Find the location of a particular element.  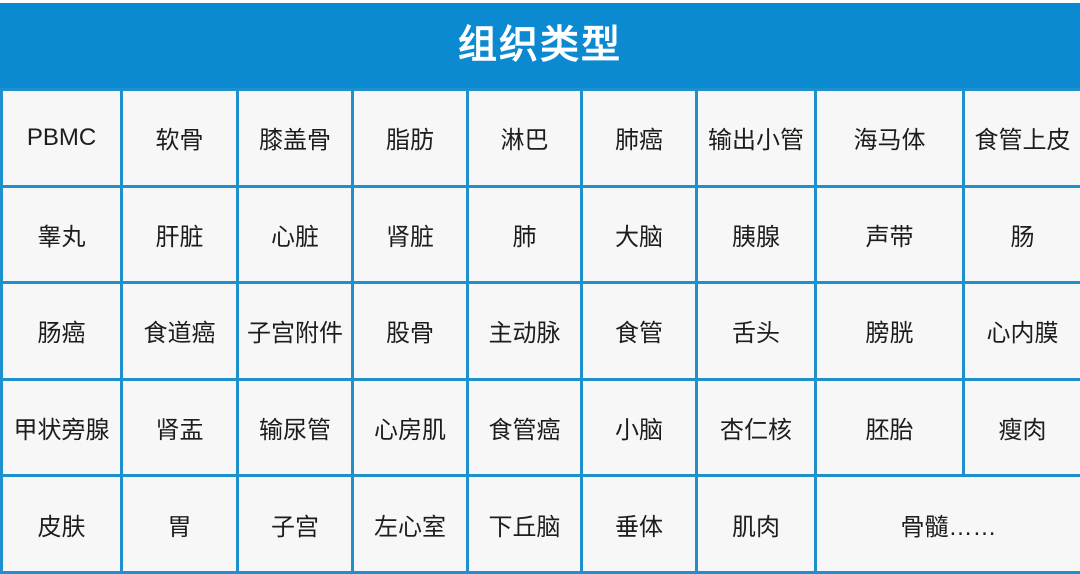

tissue-cell: 心内膜 is located at coordinates (1021, 331).